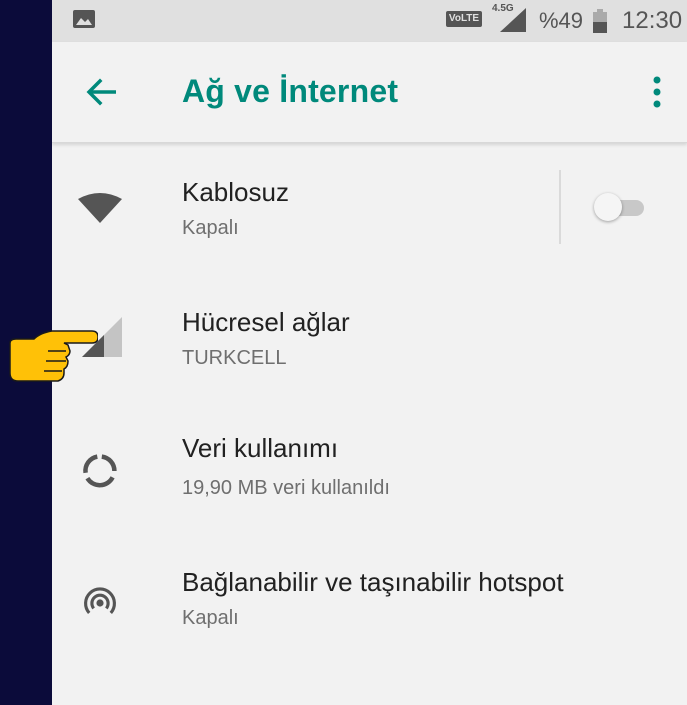 This screenshot has width=687, height=705. Describe the element at coordinates (608, 207) in the screenshot. I see `toggle-thumb` at that location.